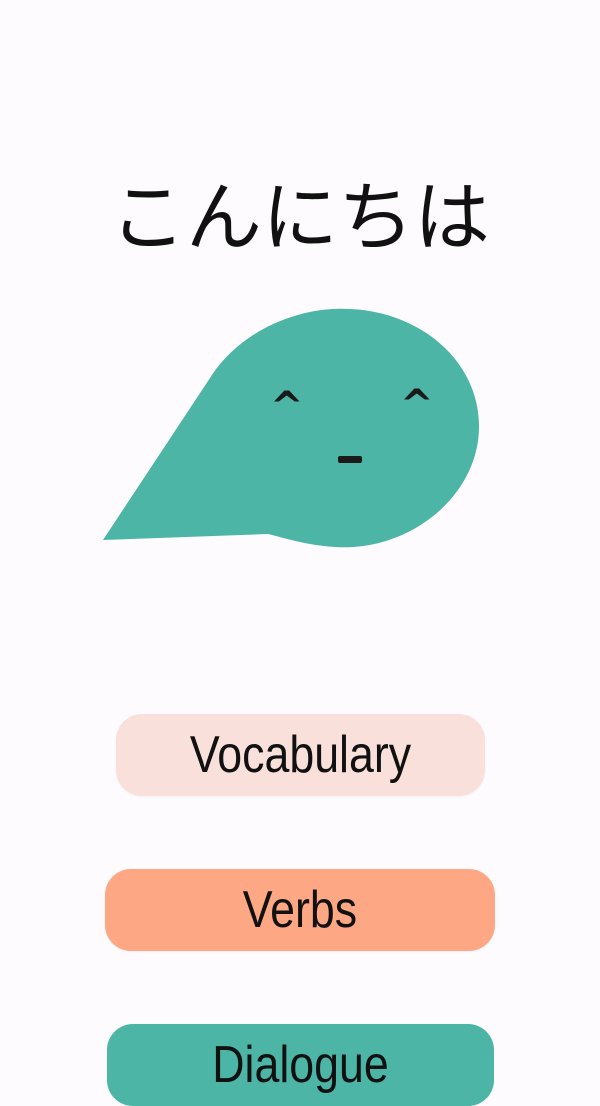  I want to click on vocabulary-button: Vocabulary, so click(300, 755).